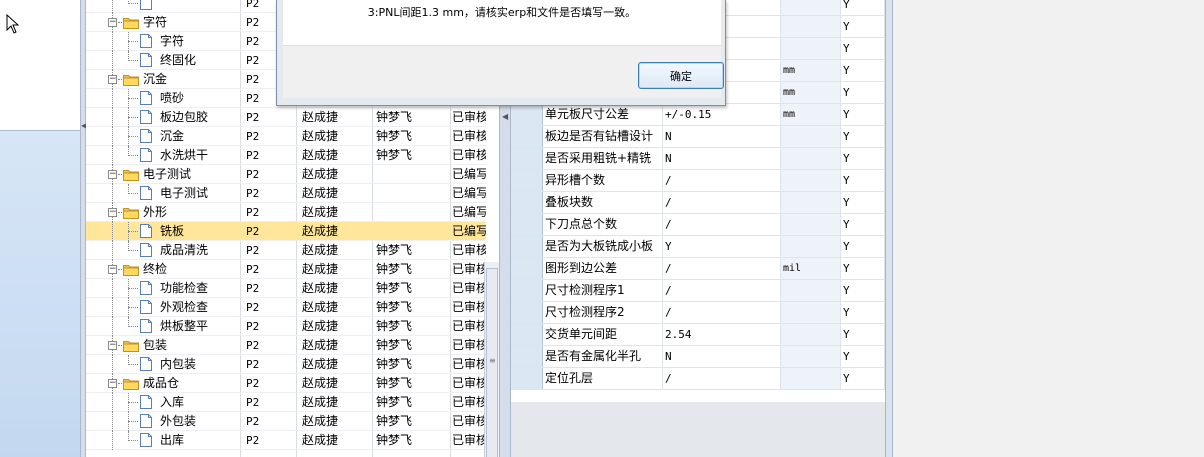 This screenshot has height=457, width=1204. What do you see at coordinates (163, 193) in the screenshot?
I see `tree-node-cell: 电子测试` at bounding box center [163, 193].